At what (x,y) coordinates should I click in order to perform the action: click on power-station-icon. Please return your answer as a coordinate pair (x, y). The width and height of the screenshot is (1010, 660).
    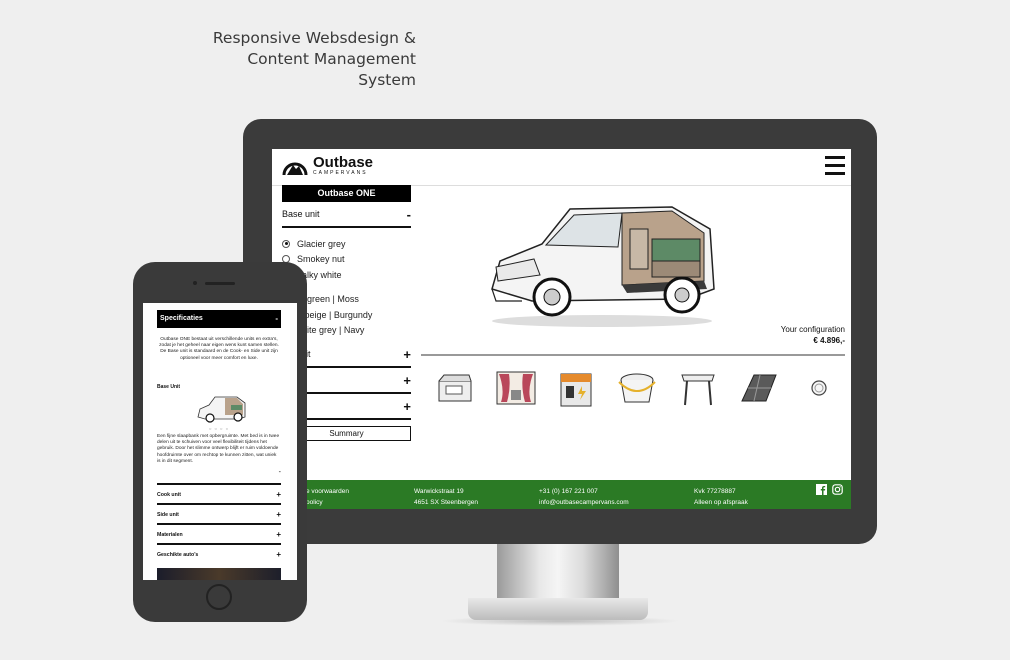
    Looking at the image, I should click on (576, 388).